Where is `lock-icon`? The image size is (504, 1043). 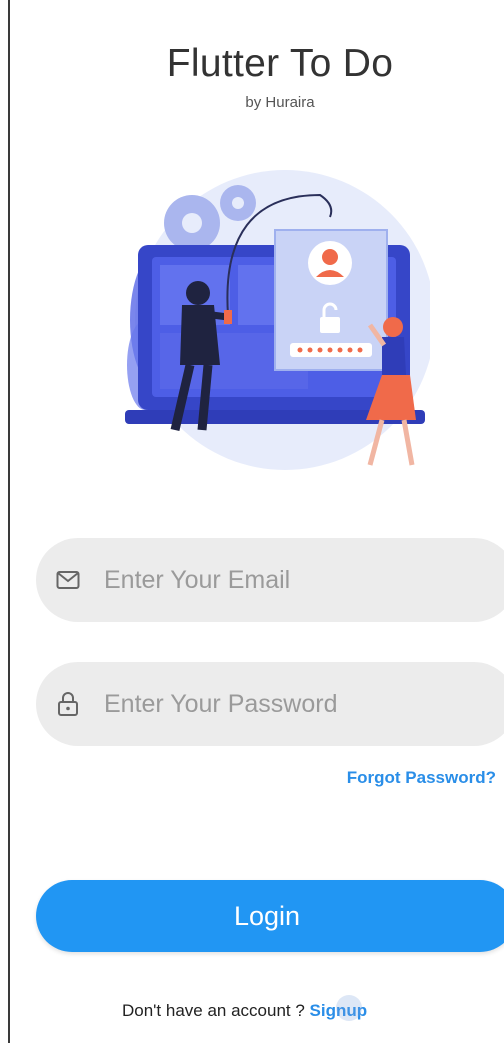 lock-icon is located at coordinates (68, 704).